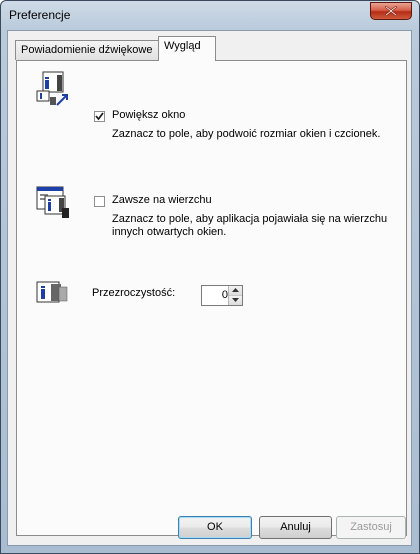  Describe the element at coordinates (182, 46) in the screenshot. I see `tab-label: Wygląd` at that location.